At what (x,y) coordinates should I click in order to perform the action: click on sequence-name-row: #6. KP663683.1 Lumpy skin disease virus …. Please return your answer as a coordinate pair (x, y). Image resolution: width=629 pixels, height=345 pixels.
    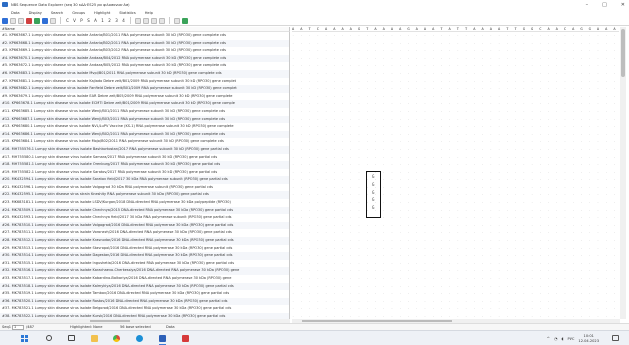
    Looking at the image, I should click on (144, 73).